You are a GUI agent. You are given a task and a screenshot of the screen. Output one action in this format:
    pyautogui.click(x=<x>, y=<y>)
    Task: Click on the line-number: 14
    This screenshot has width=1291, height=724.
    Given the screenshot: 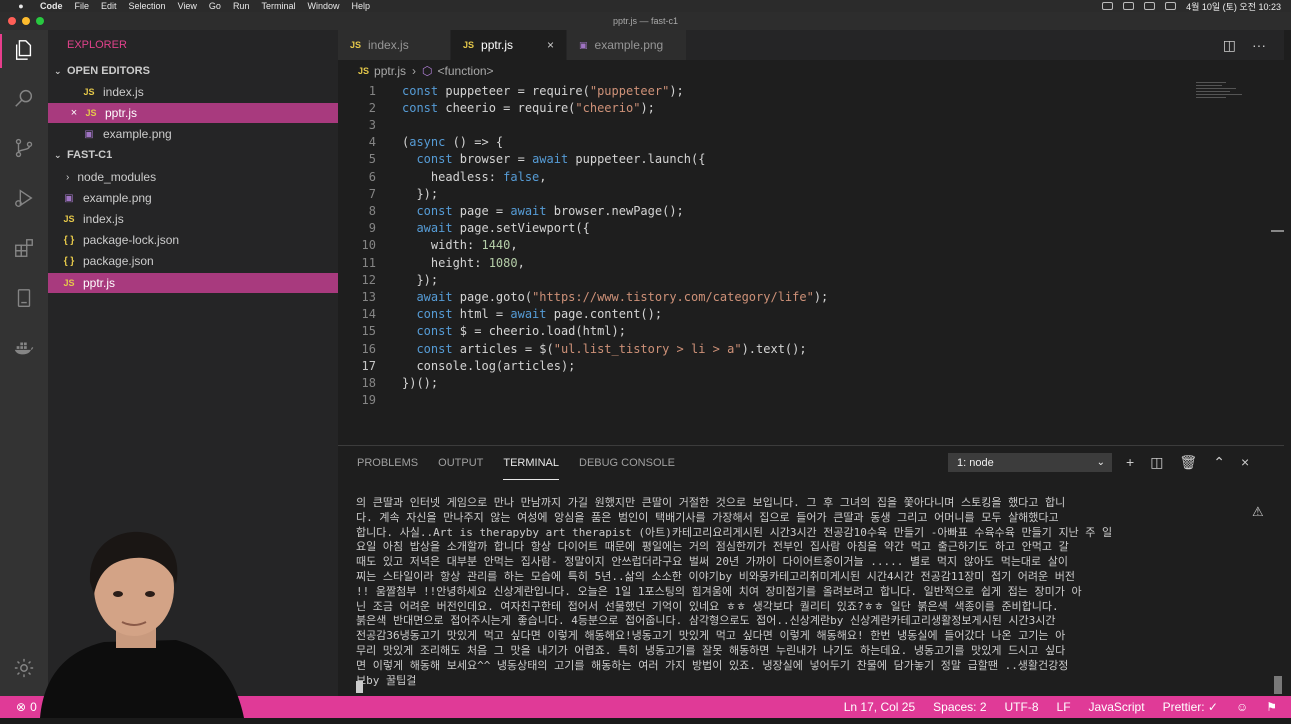 What is the action you would take?
    pyautogui.click(x=368, y=314)
    